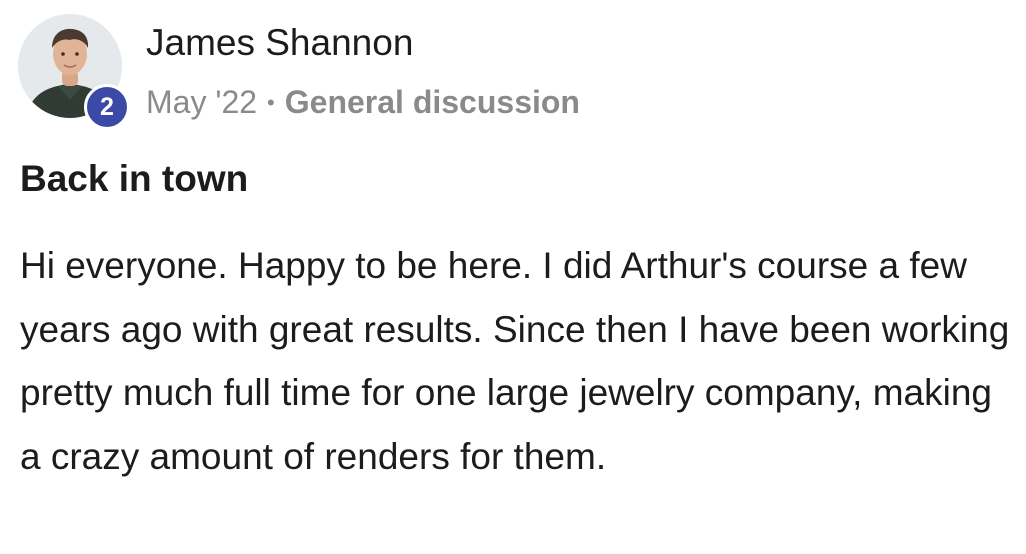 This screenshot has width=1026, height=554. What do you see at coordinates (279, 43) in the screenshot?
I see `author-name: James Shannon` at bounding box center [279, 43].